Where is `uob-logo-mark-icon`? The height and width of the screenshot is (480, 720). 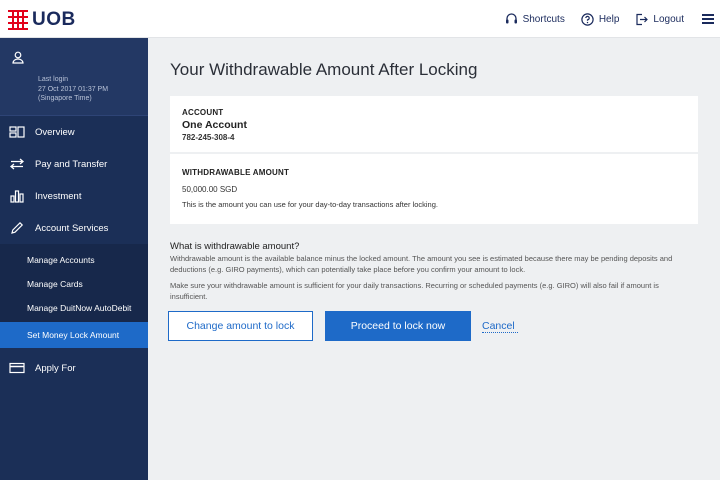 uob-logo-mark-icon is located at coordinates (18, 20).